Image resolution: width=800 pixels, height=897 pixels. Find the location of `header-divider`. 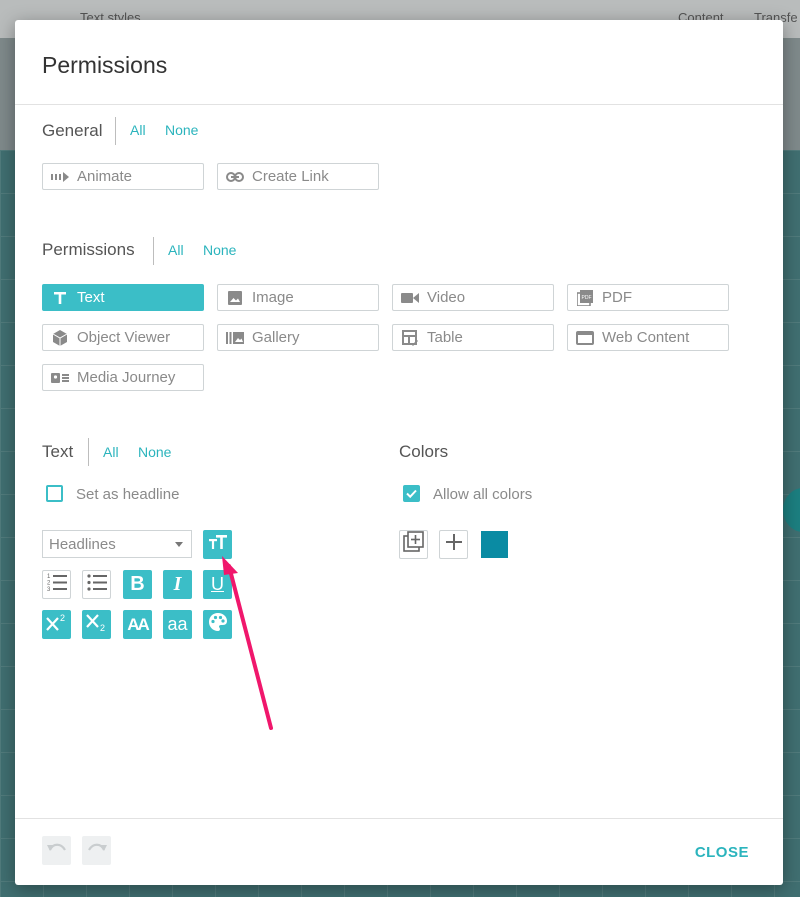

header-divider is located at coordinates (399, 104).